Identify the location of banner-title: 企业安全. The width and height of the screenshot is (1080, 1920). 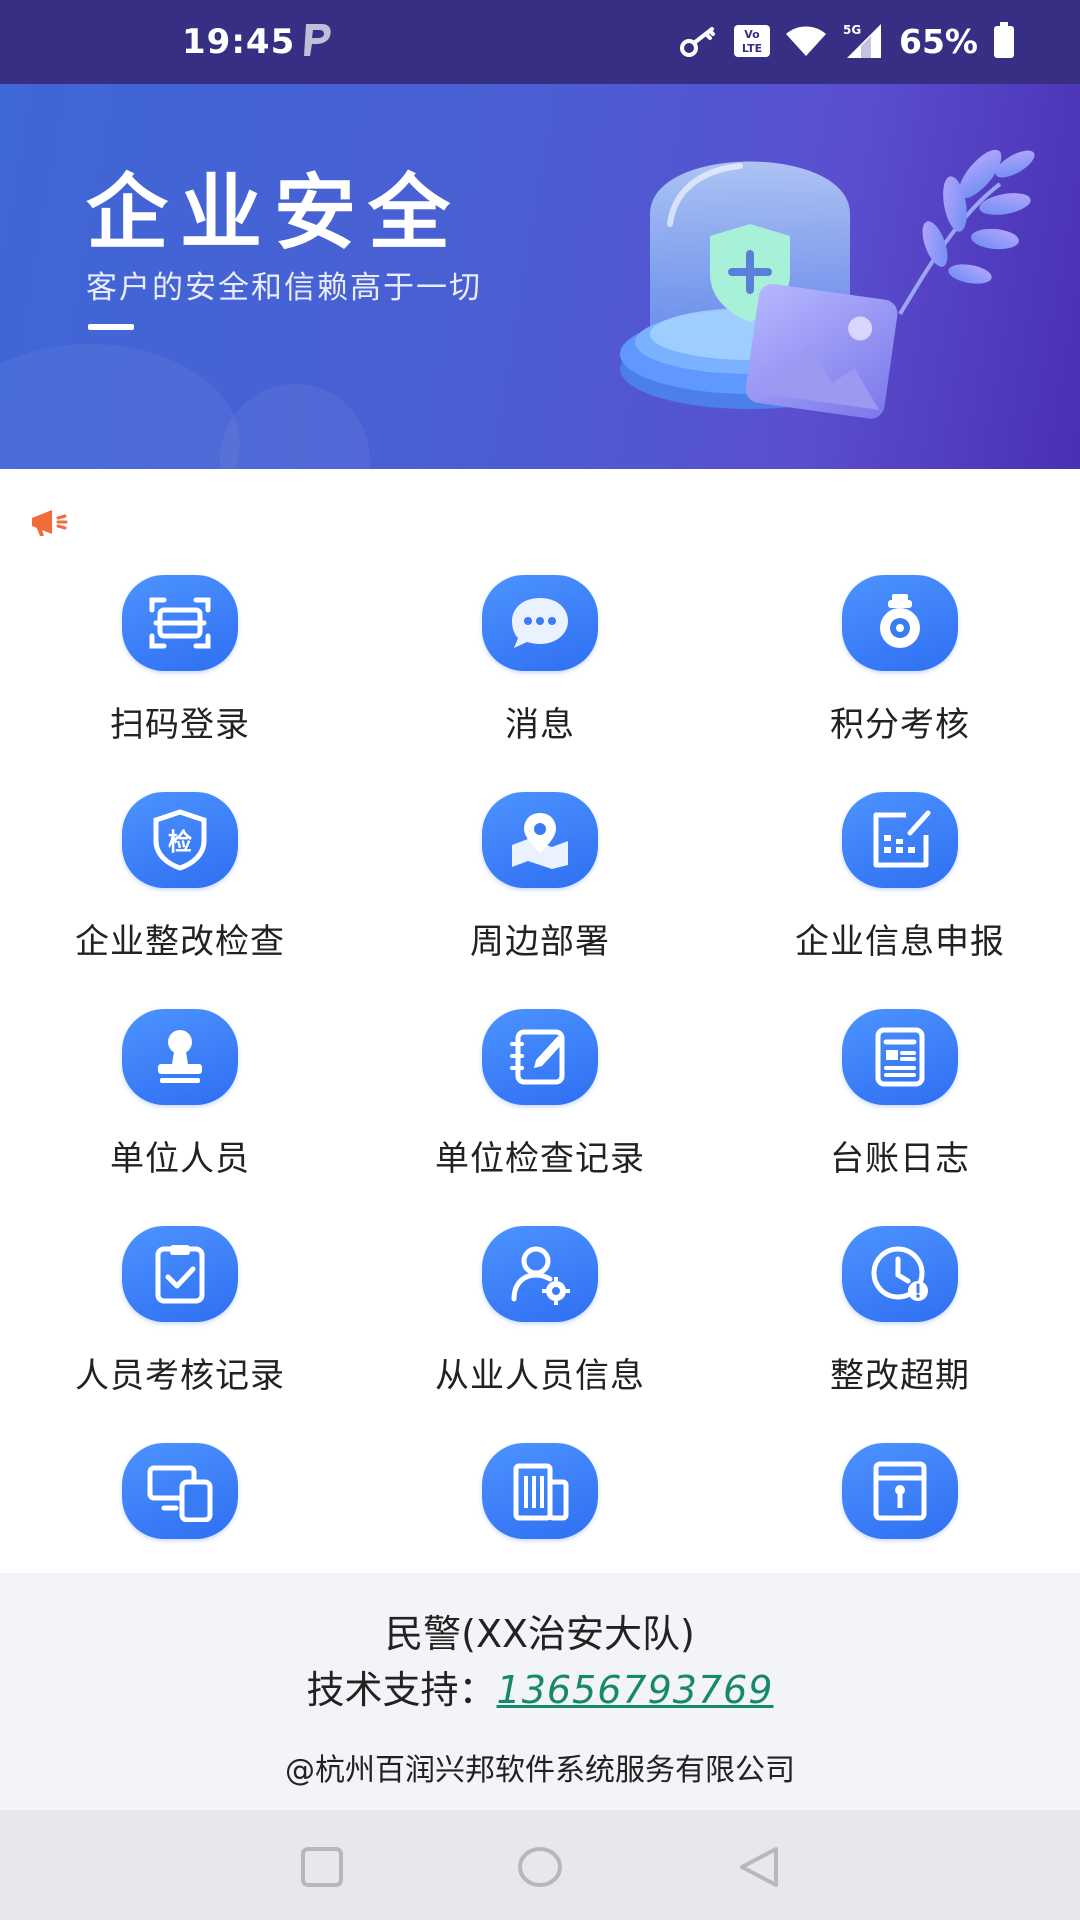
(274, 213).